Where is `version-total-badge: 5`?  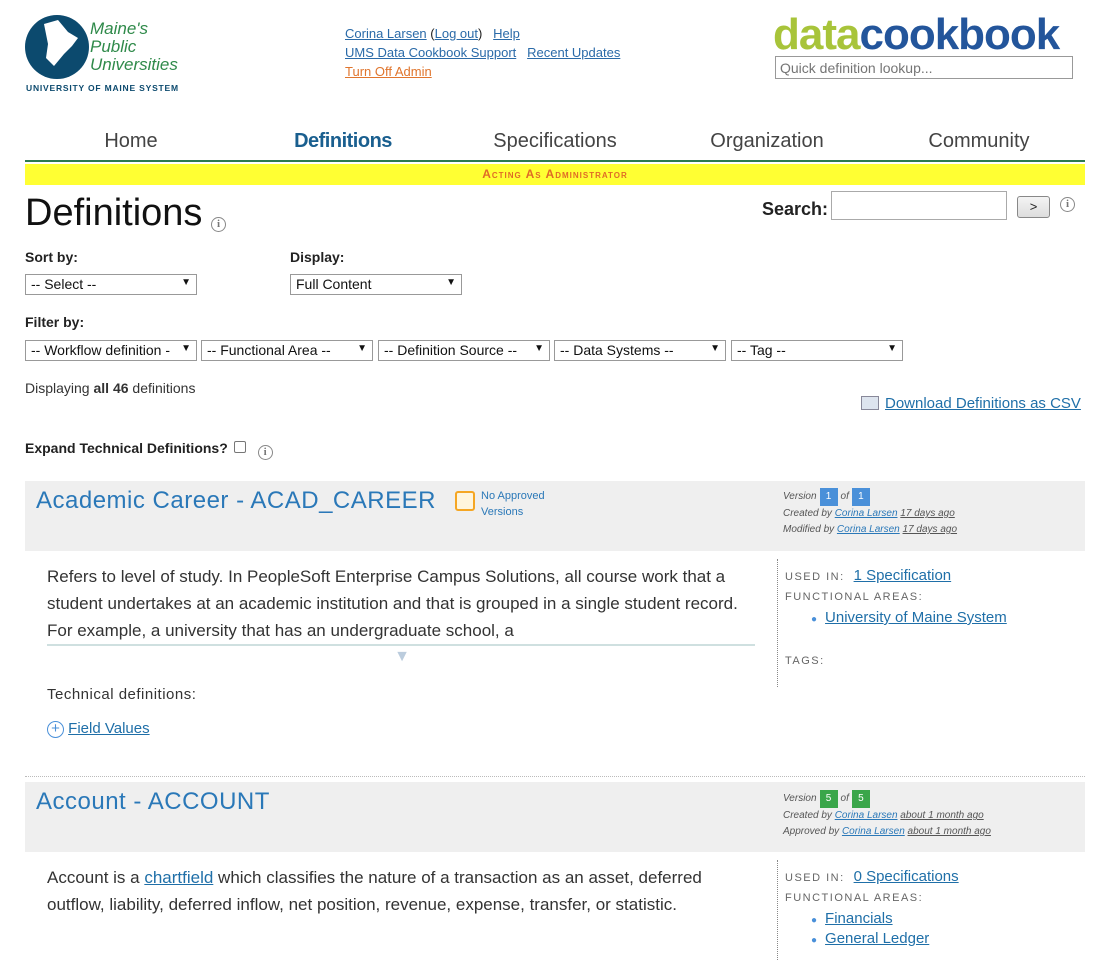 version-total-badge: 5 is located at coordinates (860, 799).